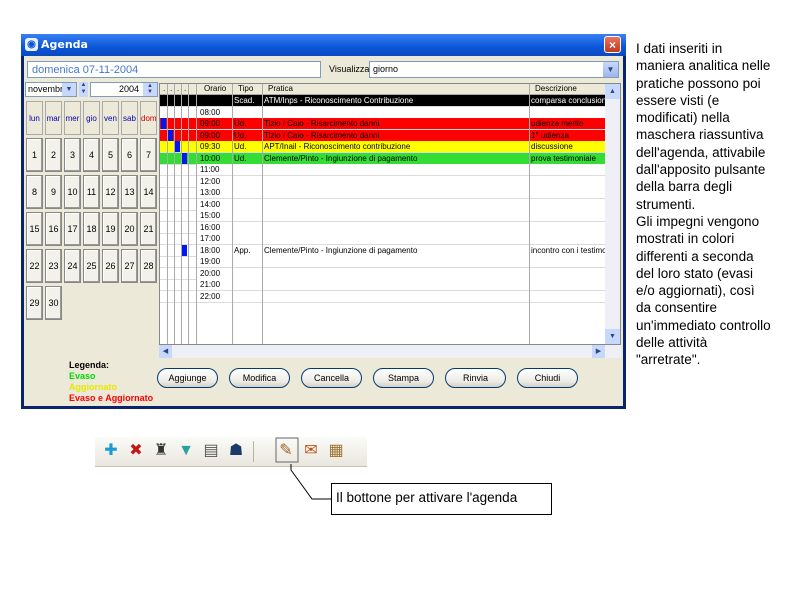 The image size is (800, 600). What do you see at coordinates (703, 325) in the screenshot?
I see `explanation-line: un'immediato controllo` at bounding box center [703, 325].